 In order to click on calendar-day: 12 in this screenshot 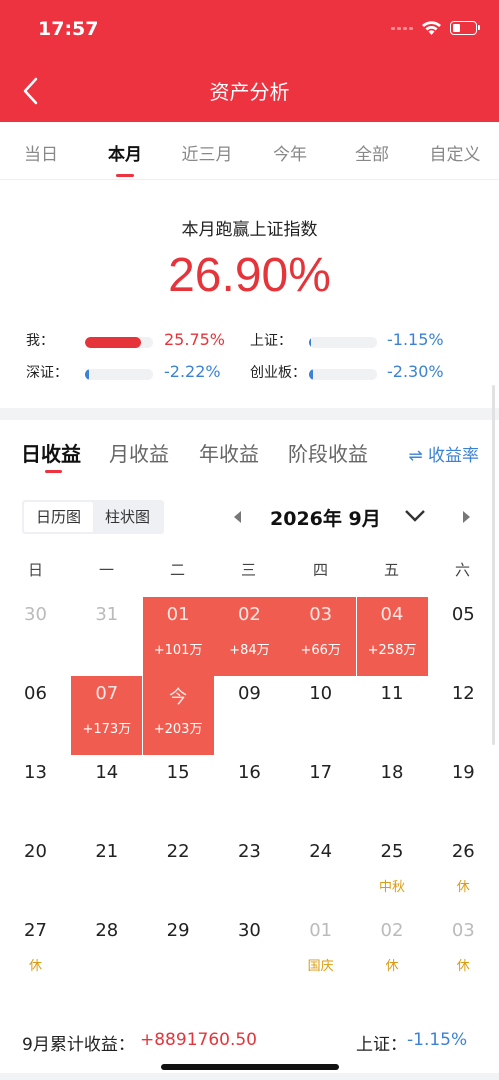, I will do `click(463, 715)`.